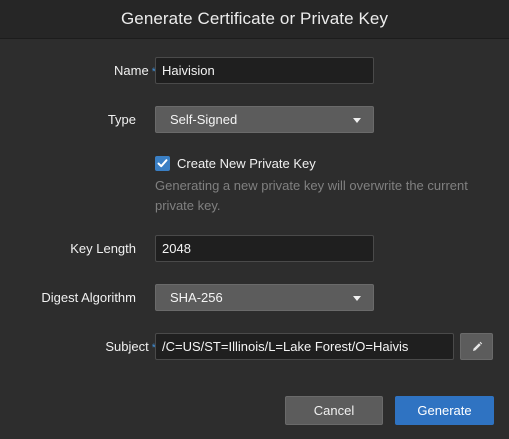 The height and width of the screenshot is (439, 509). I want to click on checkmark-icon, so click(162, 163).